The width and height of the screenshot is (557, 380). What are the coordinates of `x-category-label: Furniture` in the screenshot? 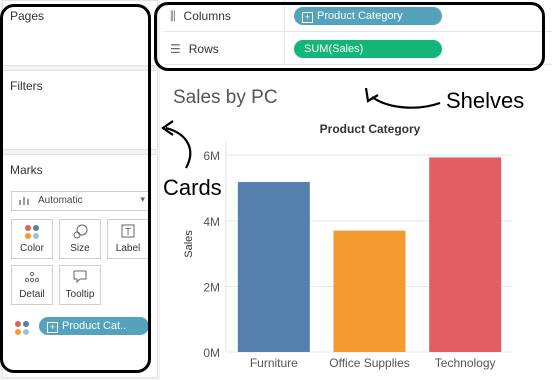 It's located at (274, 363).